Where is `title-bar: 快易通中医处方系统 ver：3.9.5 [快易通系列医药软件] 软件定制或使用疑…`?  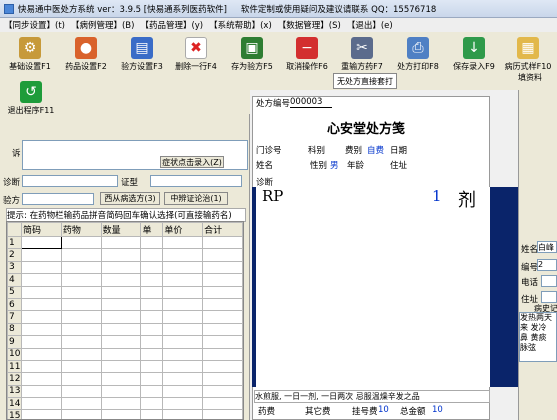 title-bar: 快易通中医处方系统 ver：3.9.5 [快易通系列医药软件] 软件定制或使用疑… is located at coordinates (278, 9).